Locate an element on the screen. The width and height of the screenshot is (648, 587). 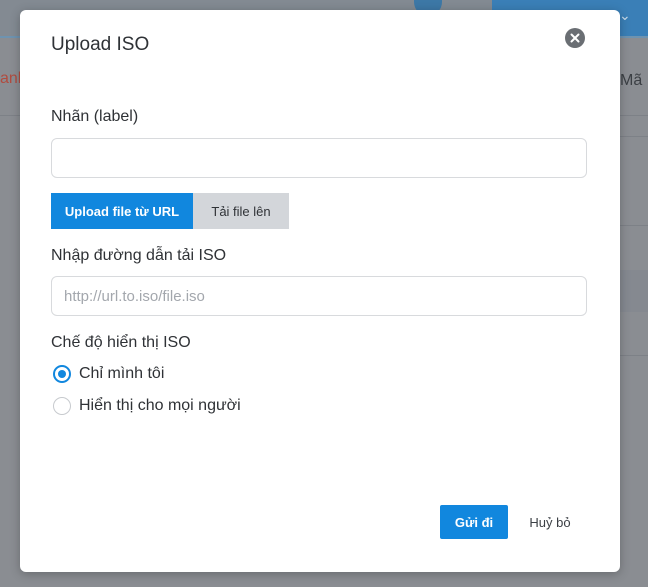
close-circle-icon is located at coordinates (575, 38).